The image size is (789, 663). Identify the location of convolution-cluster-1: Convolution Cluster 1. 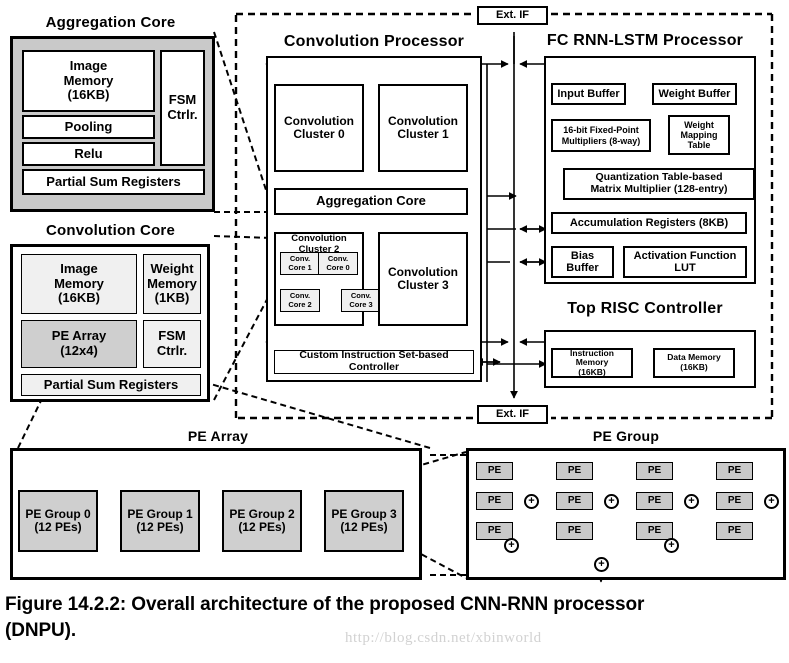
(423, 128).